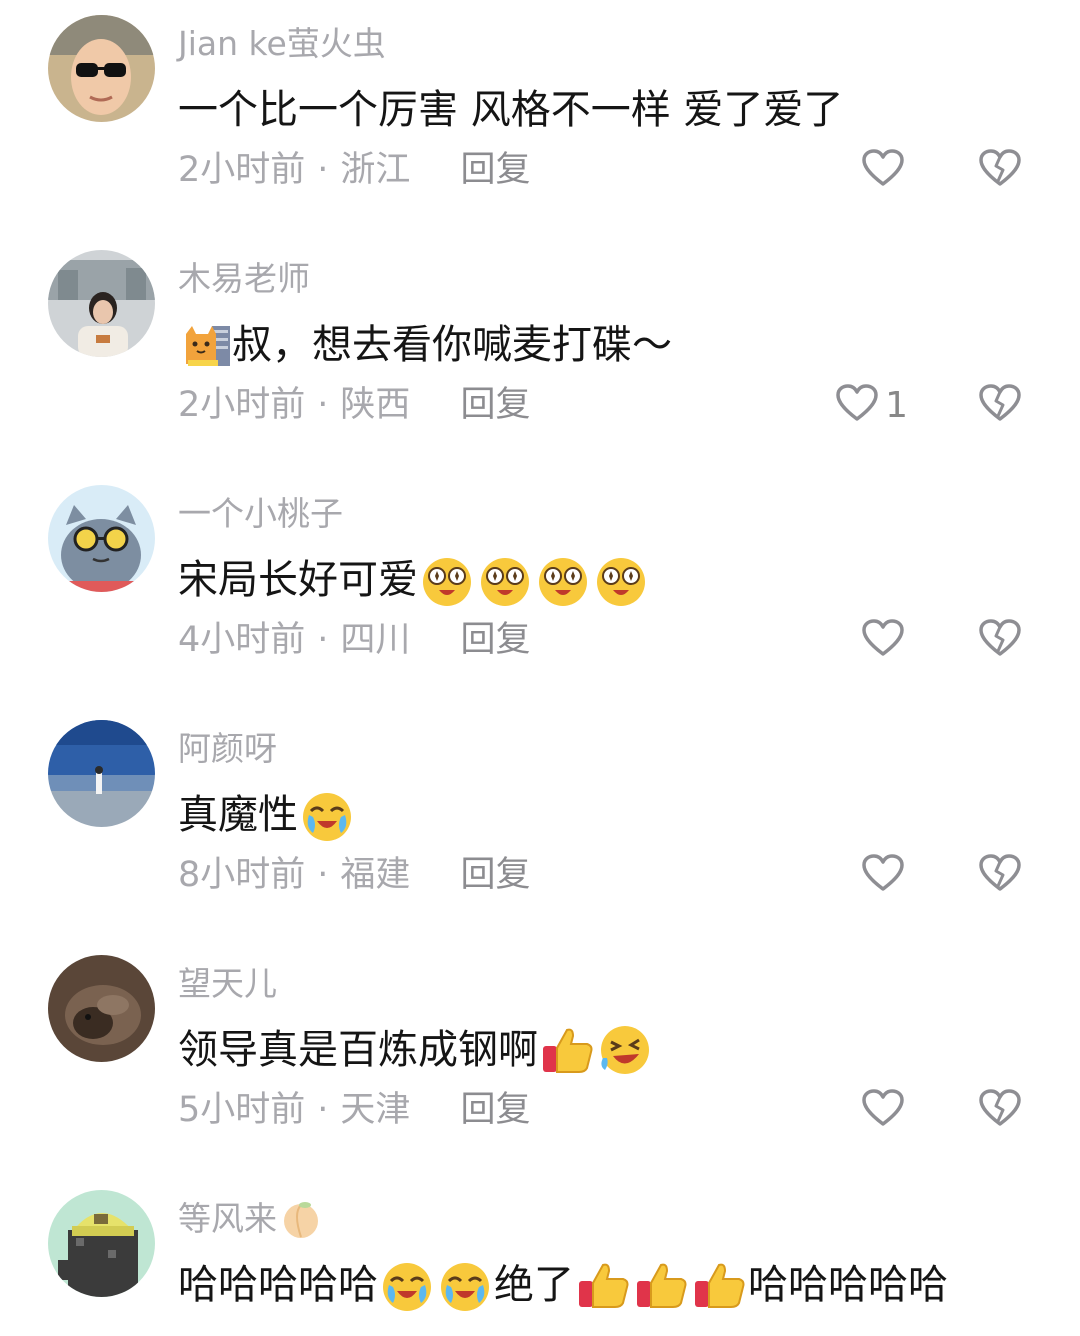 The height and width of the screenshot is (1336, 1080). I want to click on comment-meta: 5小时前 · 天津 回复, so click(354, 1110).